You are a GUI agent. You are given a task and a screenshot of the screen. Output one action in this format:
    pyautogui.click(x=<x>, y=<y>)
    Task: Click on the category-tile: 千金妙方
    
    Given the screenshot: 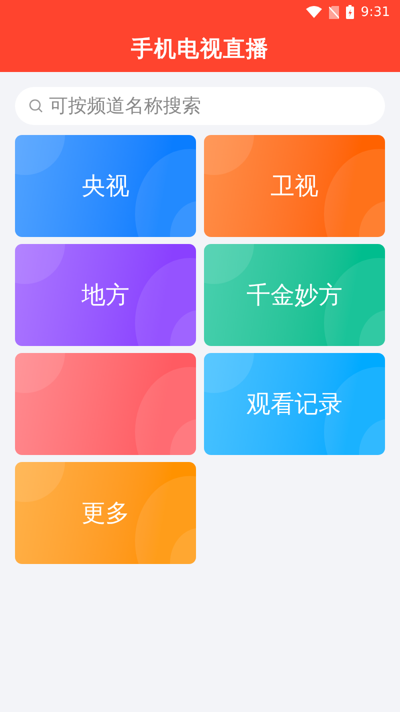 What is the action you would take?
    pyautogui.click(x=294, y=295)
    